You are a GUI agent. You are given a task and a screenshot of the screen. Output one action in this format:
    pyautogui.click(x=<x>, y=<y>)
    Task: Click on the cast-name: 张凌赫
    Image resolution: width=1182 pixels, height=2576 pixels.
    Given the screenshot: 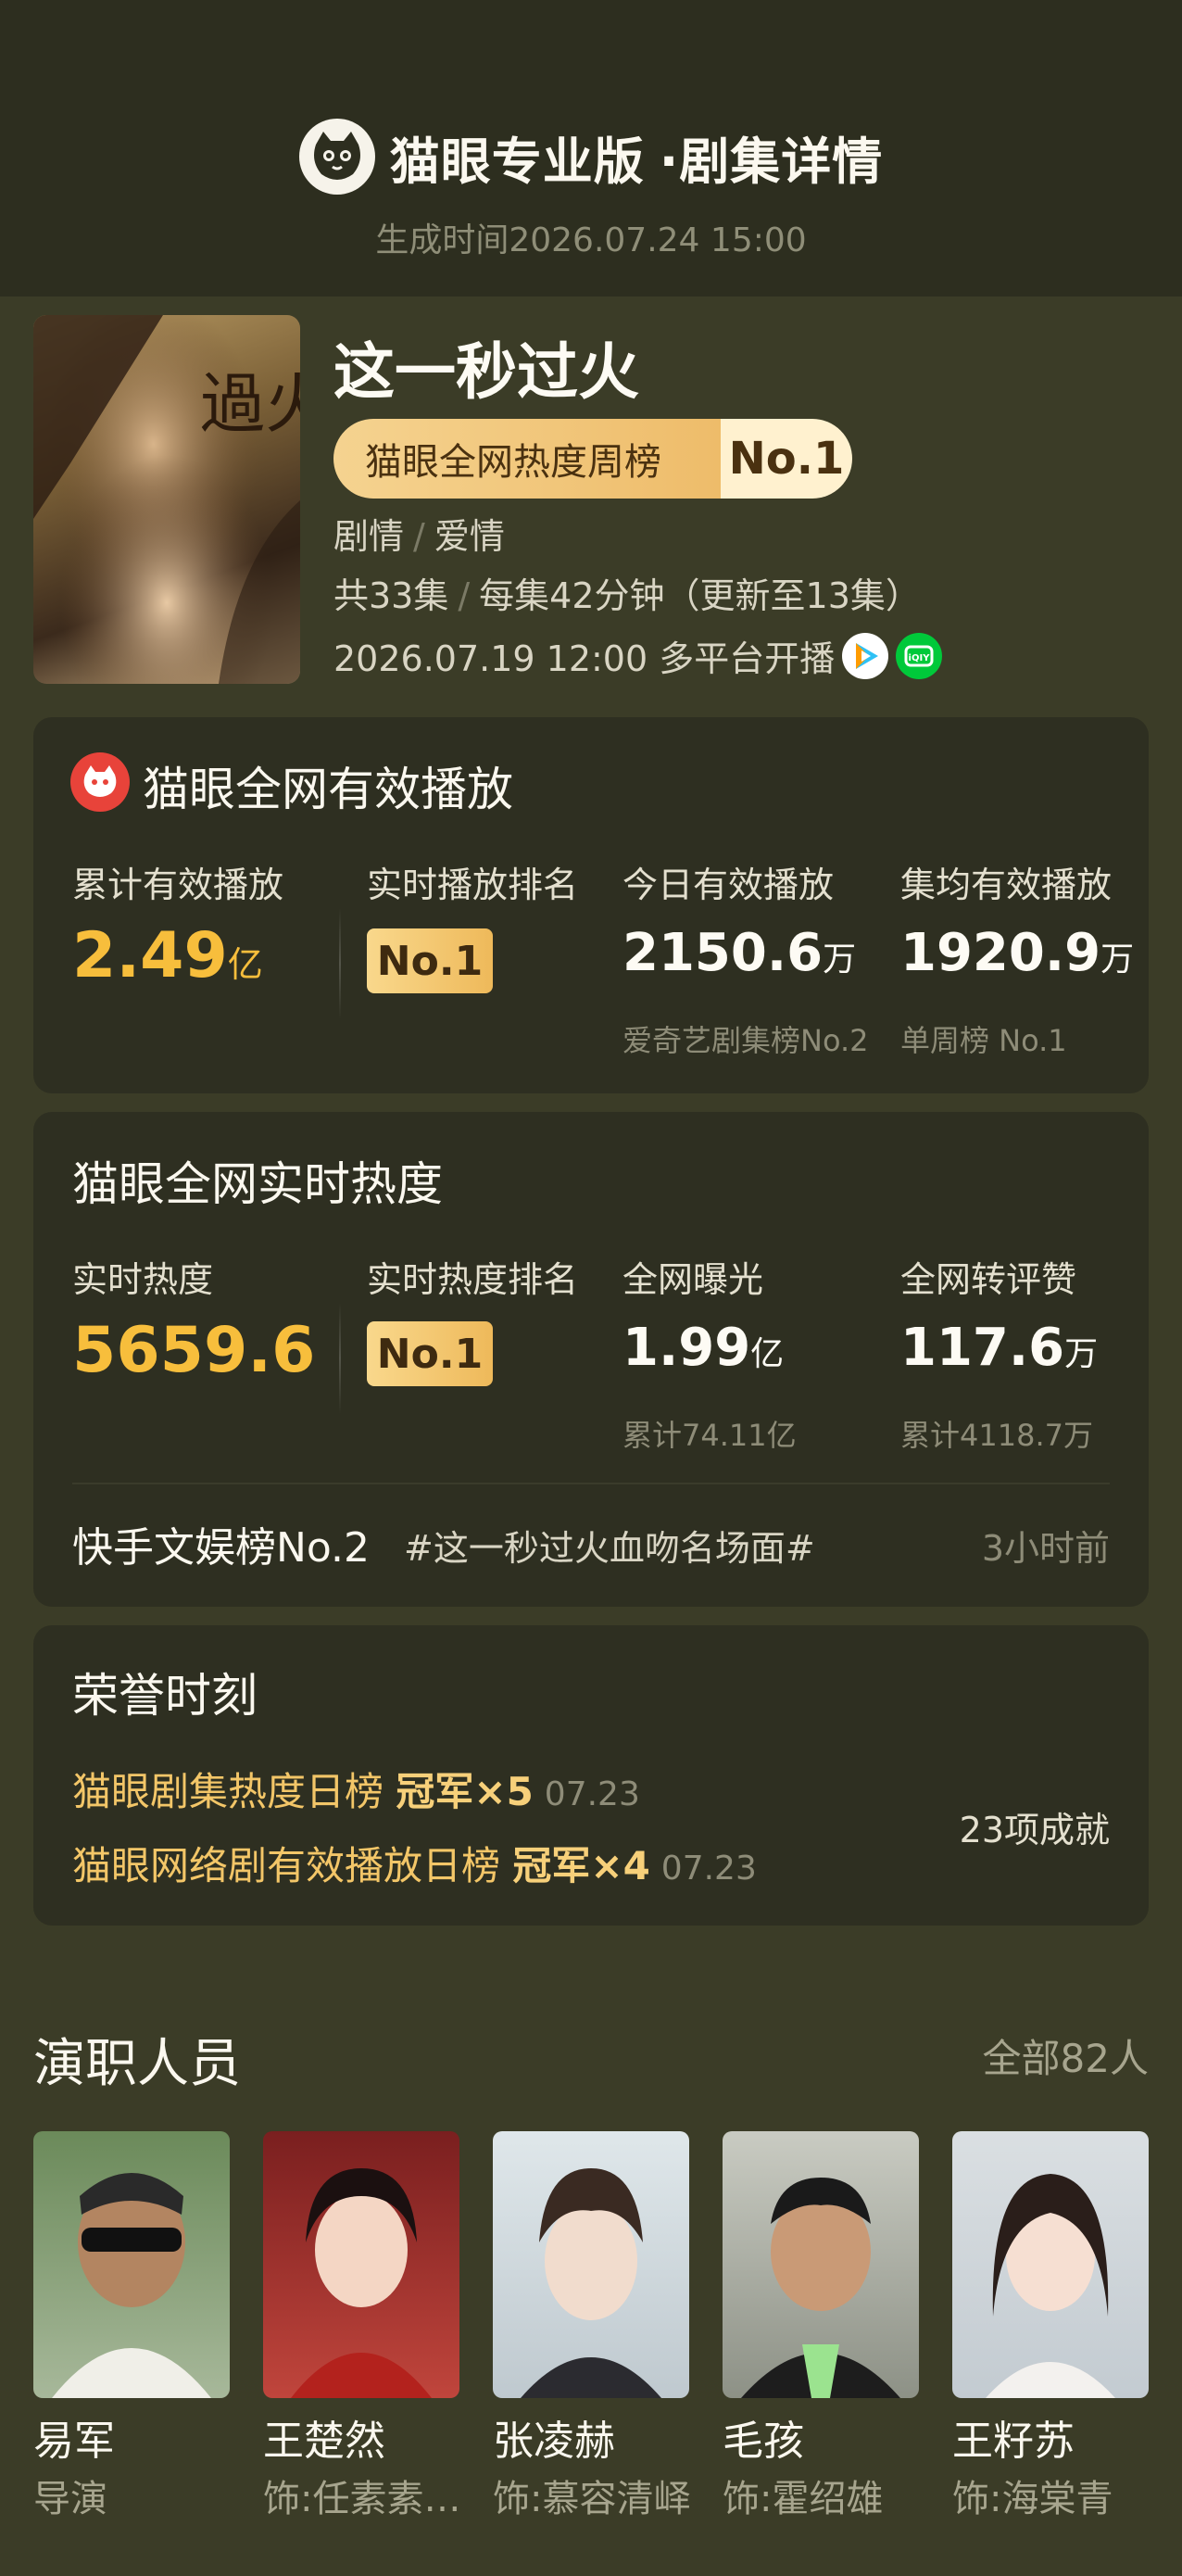 What is the action you would take?
    pyautogui.click(x=554, y=2442)
    